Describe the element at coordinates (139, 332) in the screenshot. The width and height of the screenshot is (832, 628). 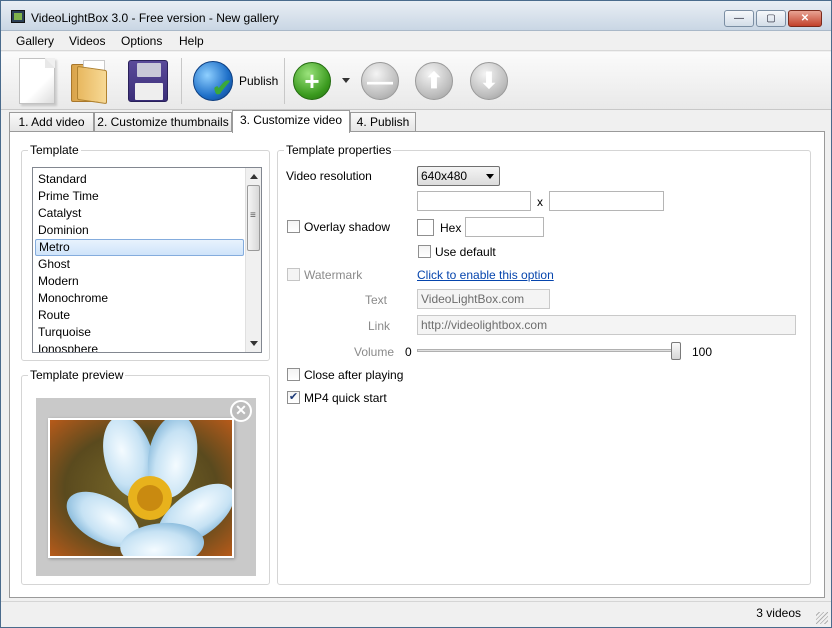
I see `template-list-item: Turquoise` at that location.